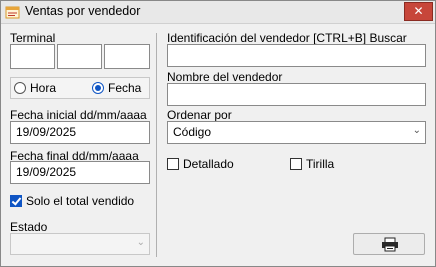 The width and height of the screenshot is (436, 267). What do you see at coordinates (208, 164) in the screenshot?
I see `detallado-label: Detallado` at bounding box center [208, 164].